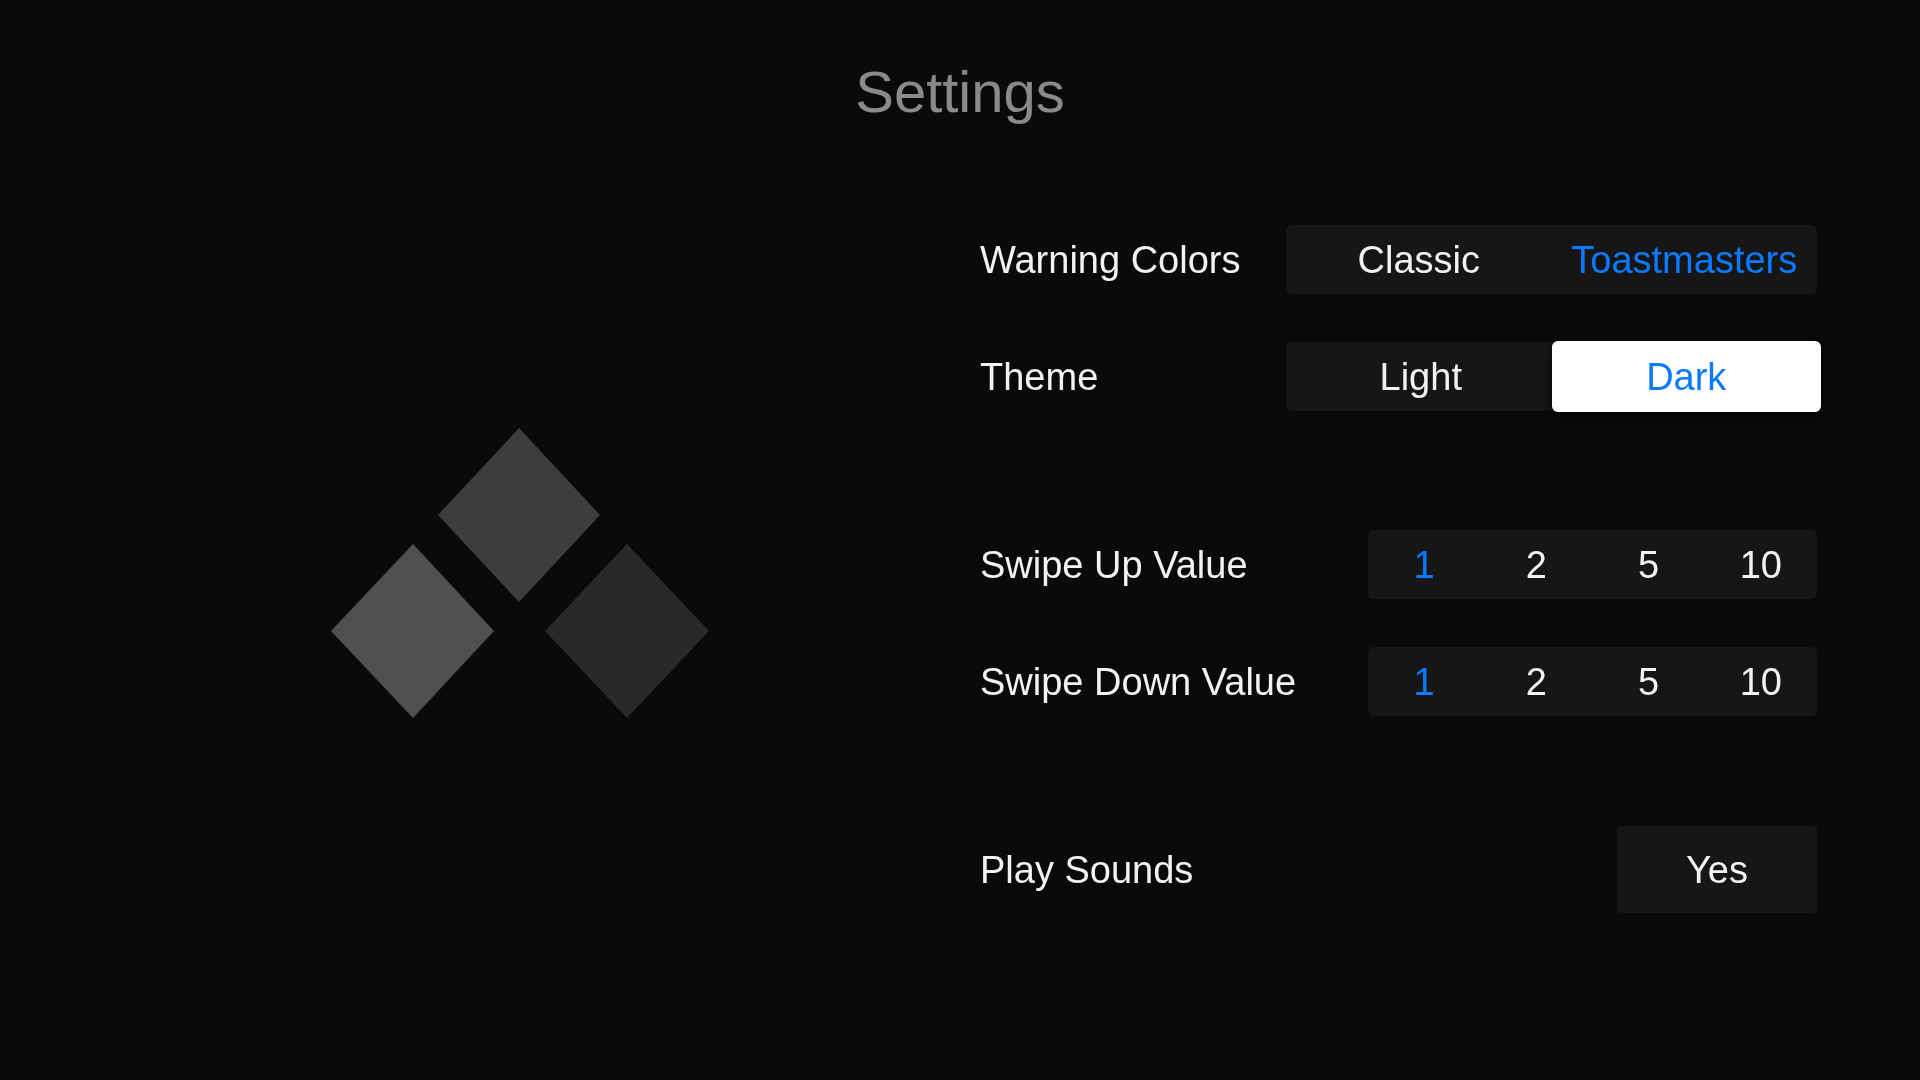 Image resolution: width=1920 pixels, height=1080 pixels. I want to click on setting-label: Swipe Down Value, so click(1138, 681).